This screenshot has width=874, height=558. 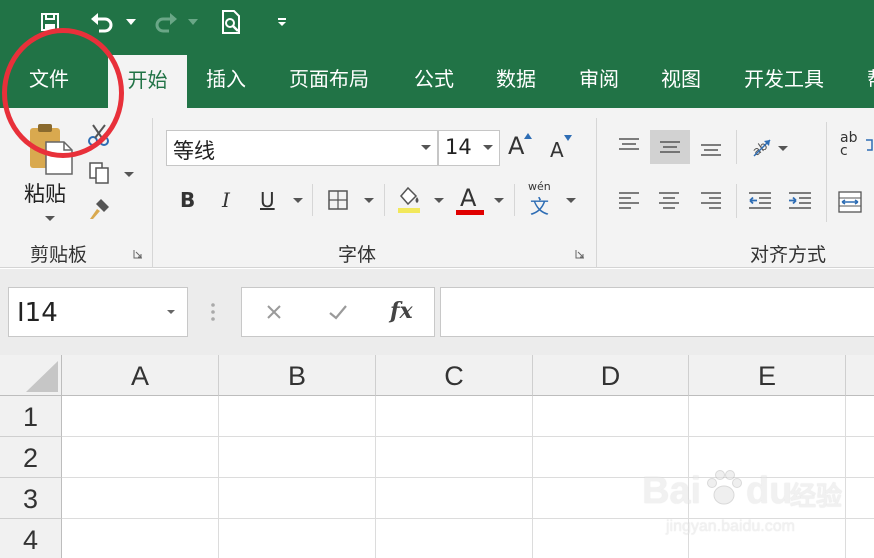 What do you see at coordinates (171, 312) in the screenshot?
I see `name-box-dropdown-icon` at bounding box center [171, 312].